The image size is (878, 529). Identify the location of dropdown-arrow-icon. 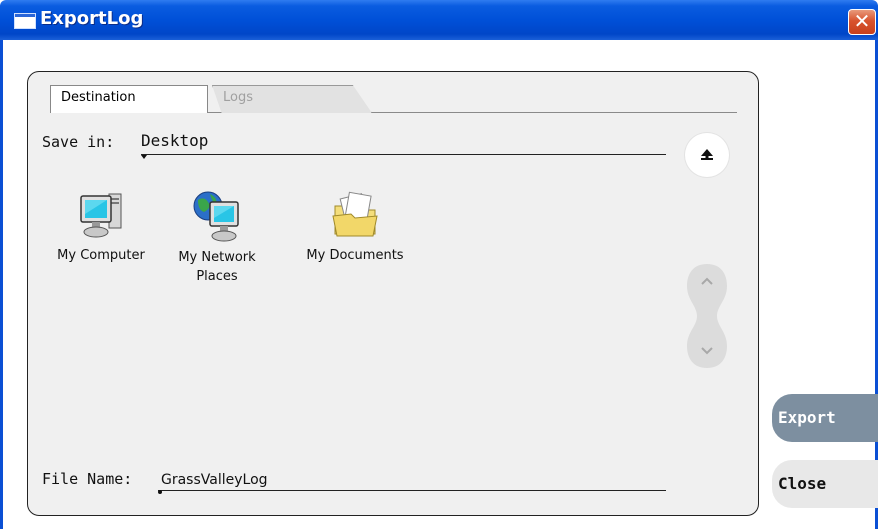
(144, 157).